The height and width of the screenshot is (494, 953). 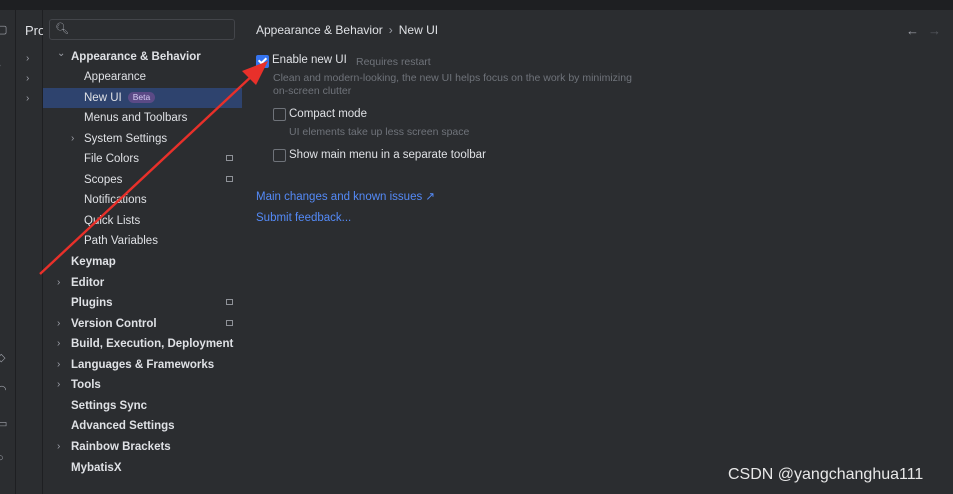 I want to click on tree-item: › Version Control, so click(x=142, y=324).